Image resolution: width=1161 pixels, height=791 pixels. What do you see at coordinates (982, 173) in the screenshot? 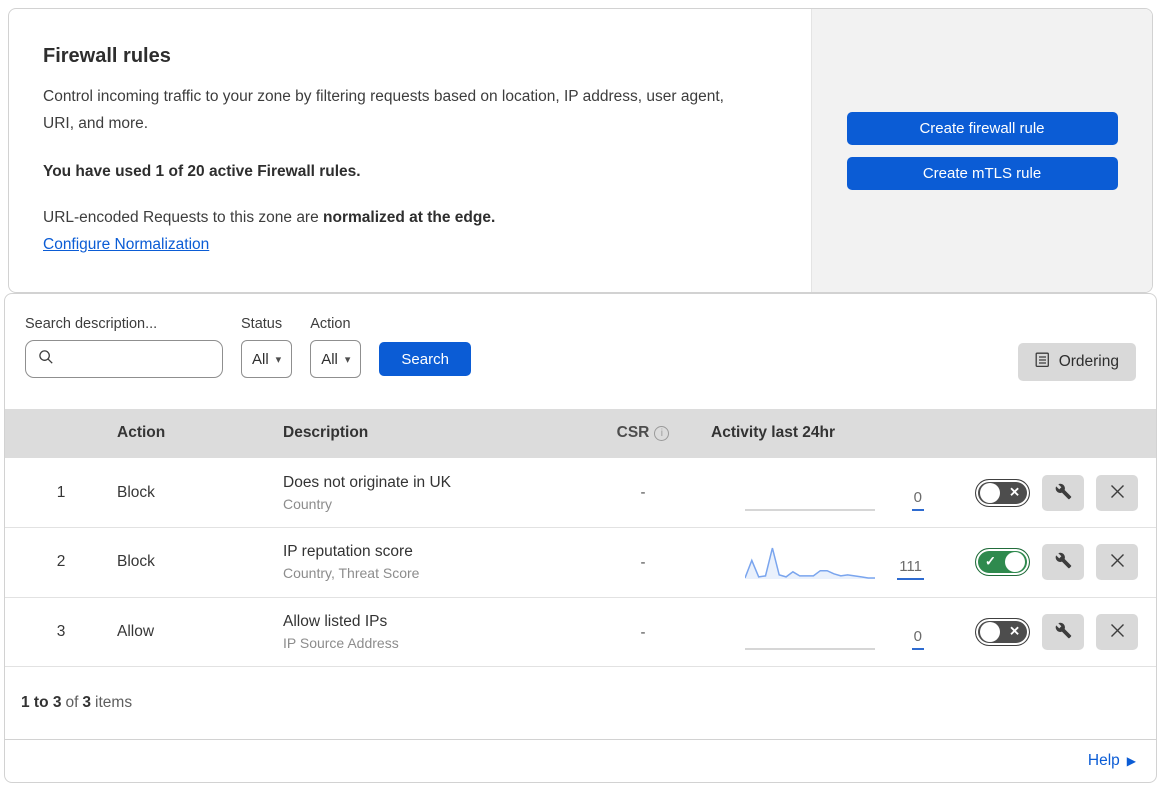
I see `create-mtls-rule-button: Create mTLS rule` at bounding box center [982, 173].